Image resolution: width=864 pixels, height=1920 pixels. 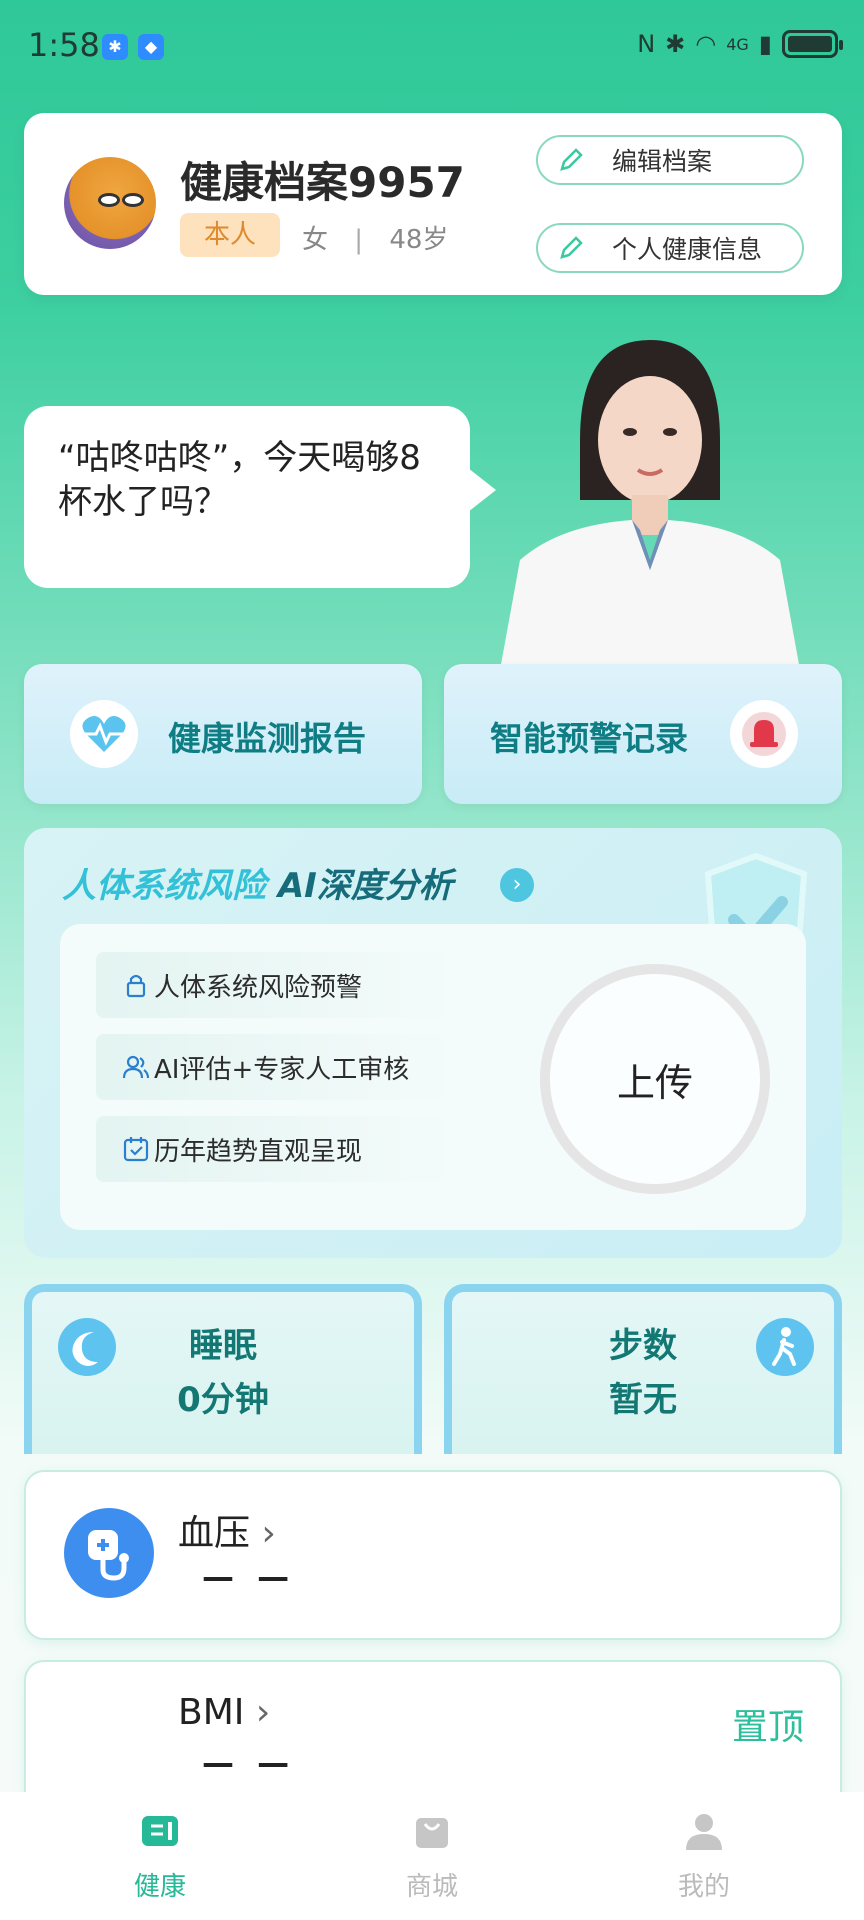 What do you see at coordinates (655, 1079) in the screenshot?
I see `upload-button: 上传` at bounding box center [655, 1079].